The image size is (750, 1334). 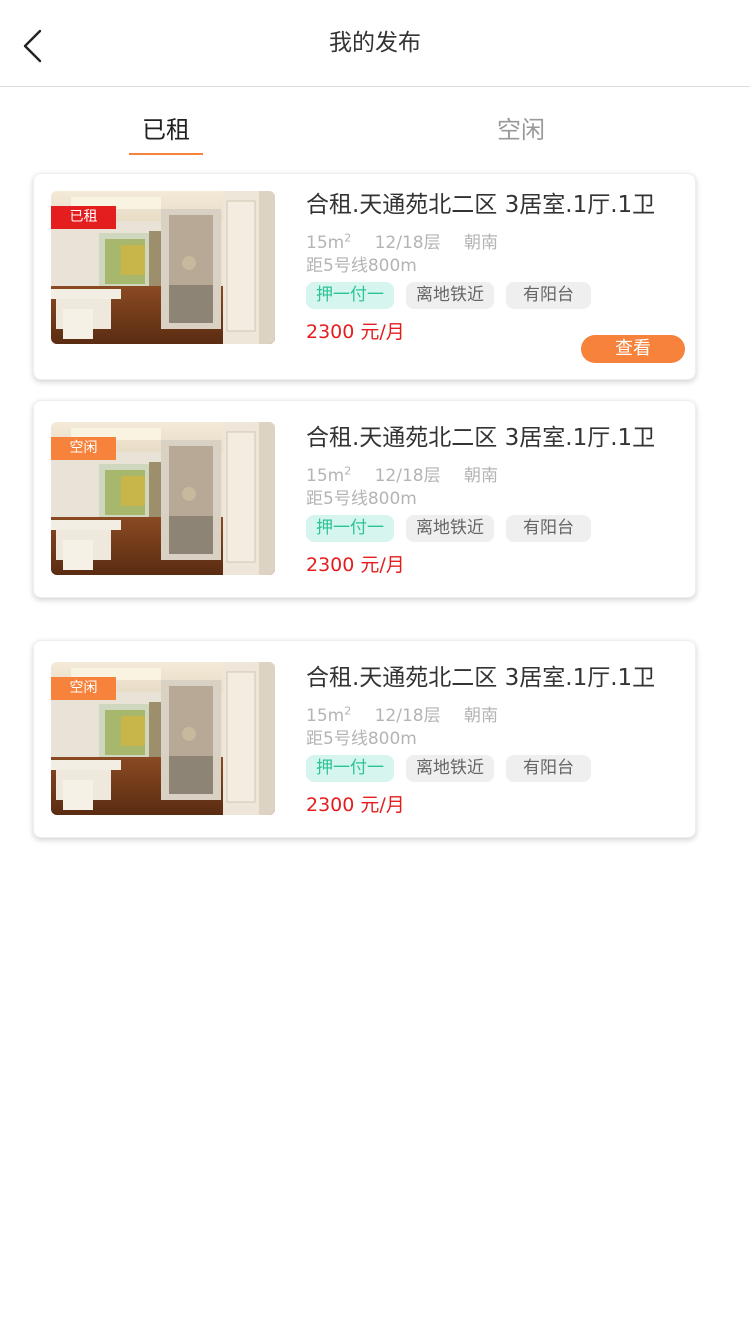 I want to click on page-title: 我的发布, so click(x=375, y=43).